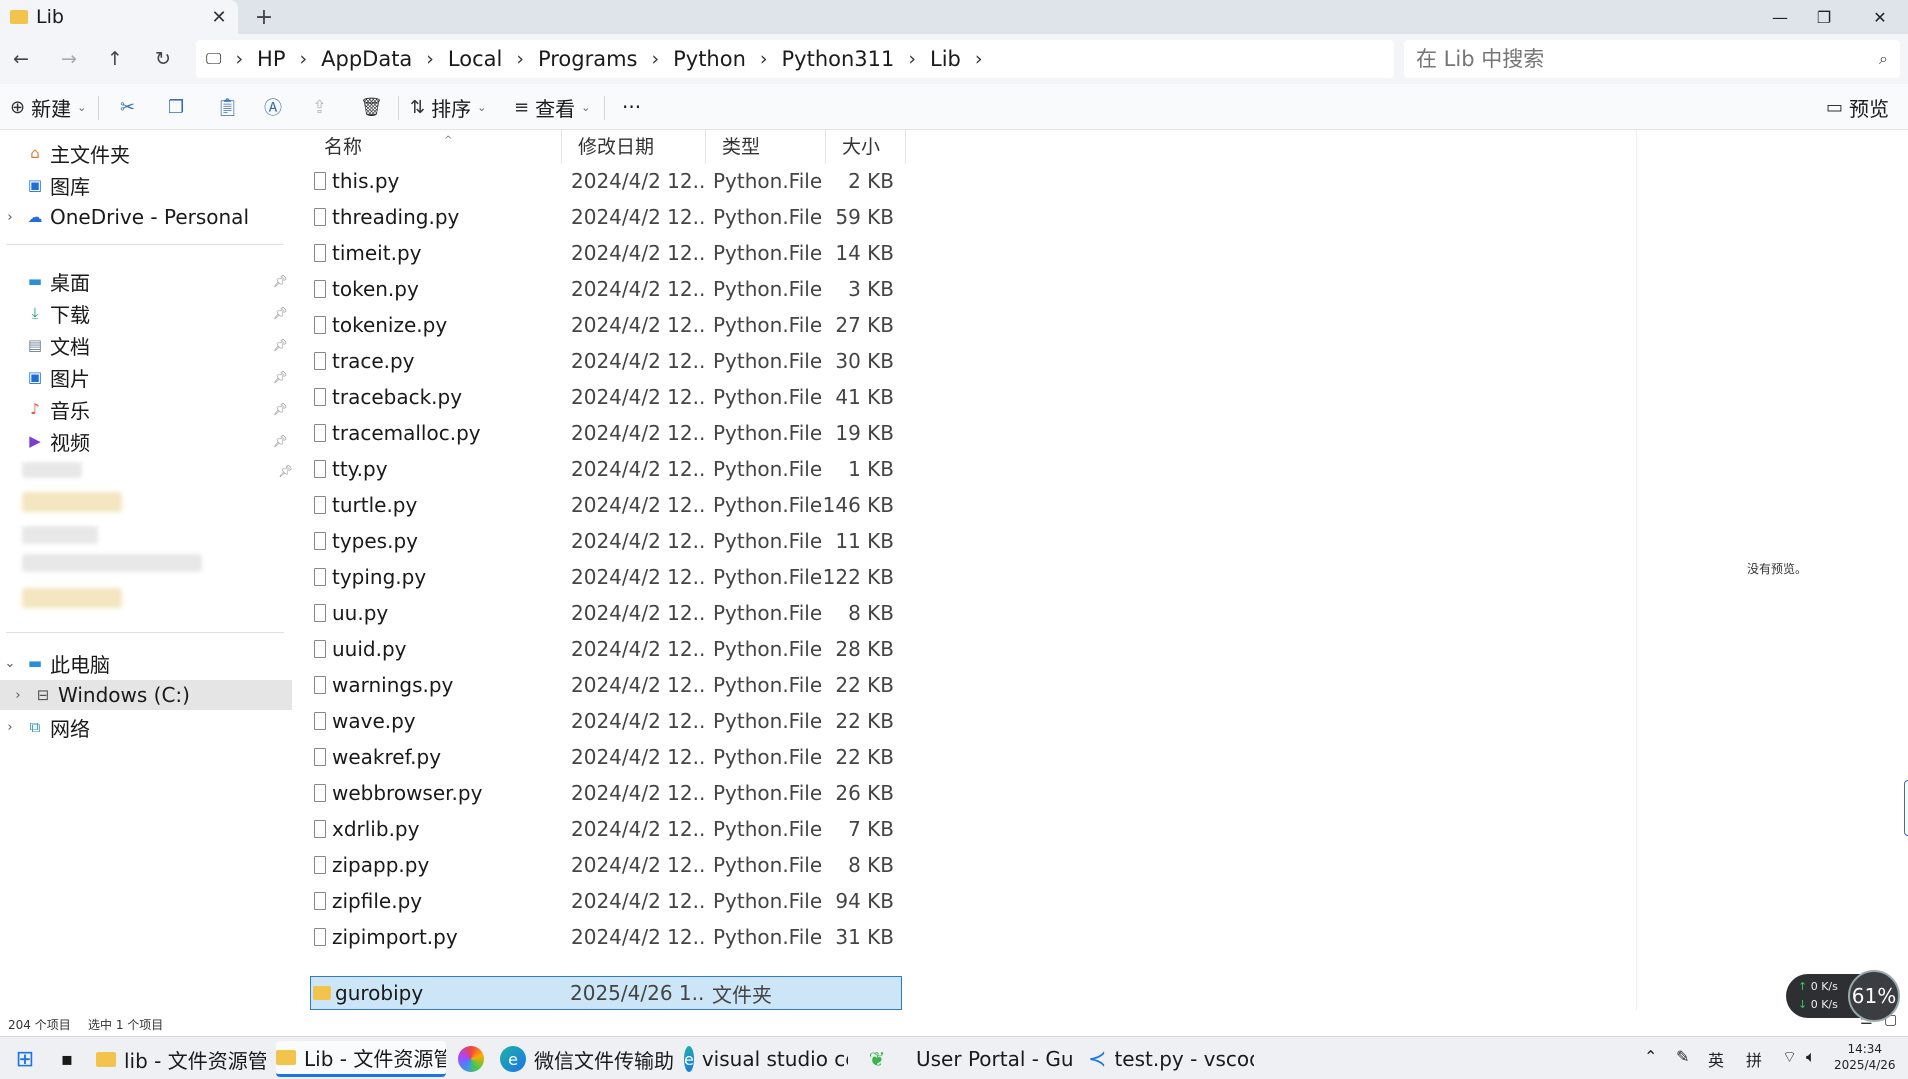  What do you see at coordinates (163, 59) in the screenshot?
I see `refresh-button: ↻` at bounding box center [163, 59].